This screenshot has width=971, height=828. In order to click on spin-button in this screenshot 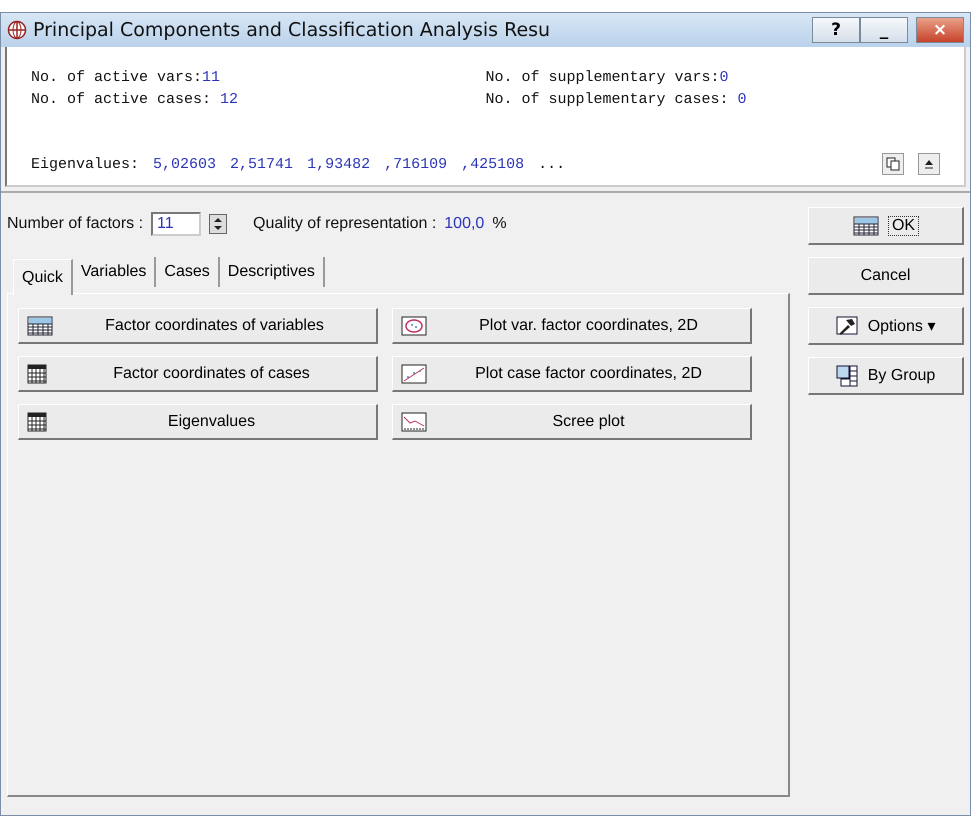, I will do `click(218, 224)`.